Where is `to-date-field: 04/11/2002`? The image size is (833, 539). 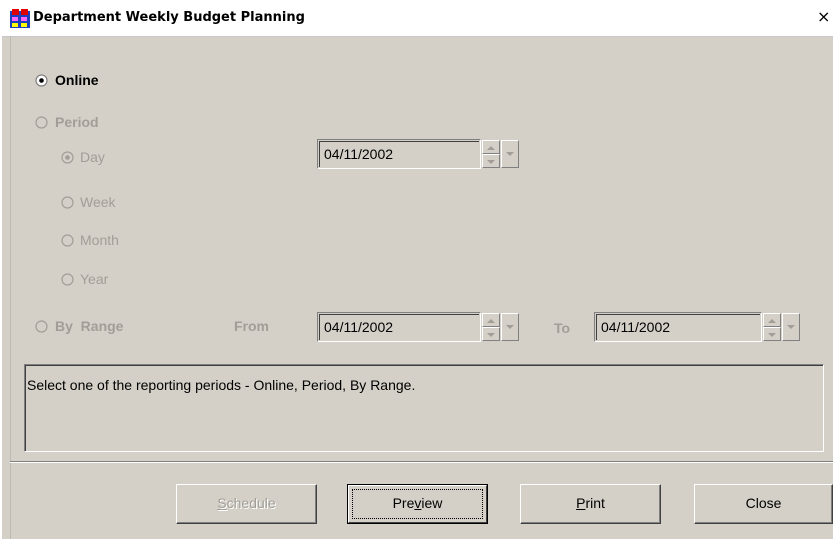 to-date-field: 04/11/2002 is located at coordinates (678, 327).